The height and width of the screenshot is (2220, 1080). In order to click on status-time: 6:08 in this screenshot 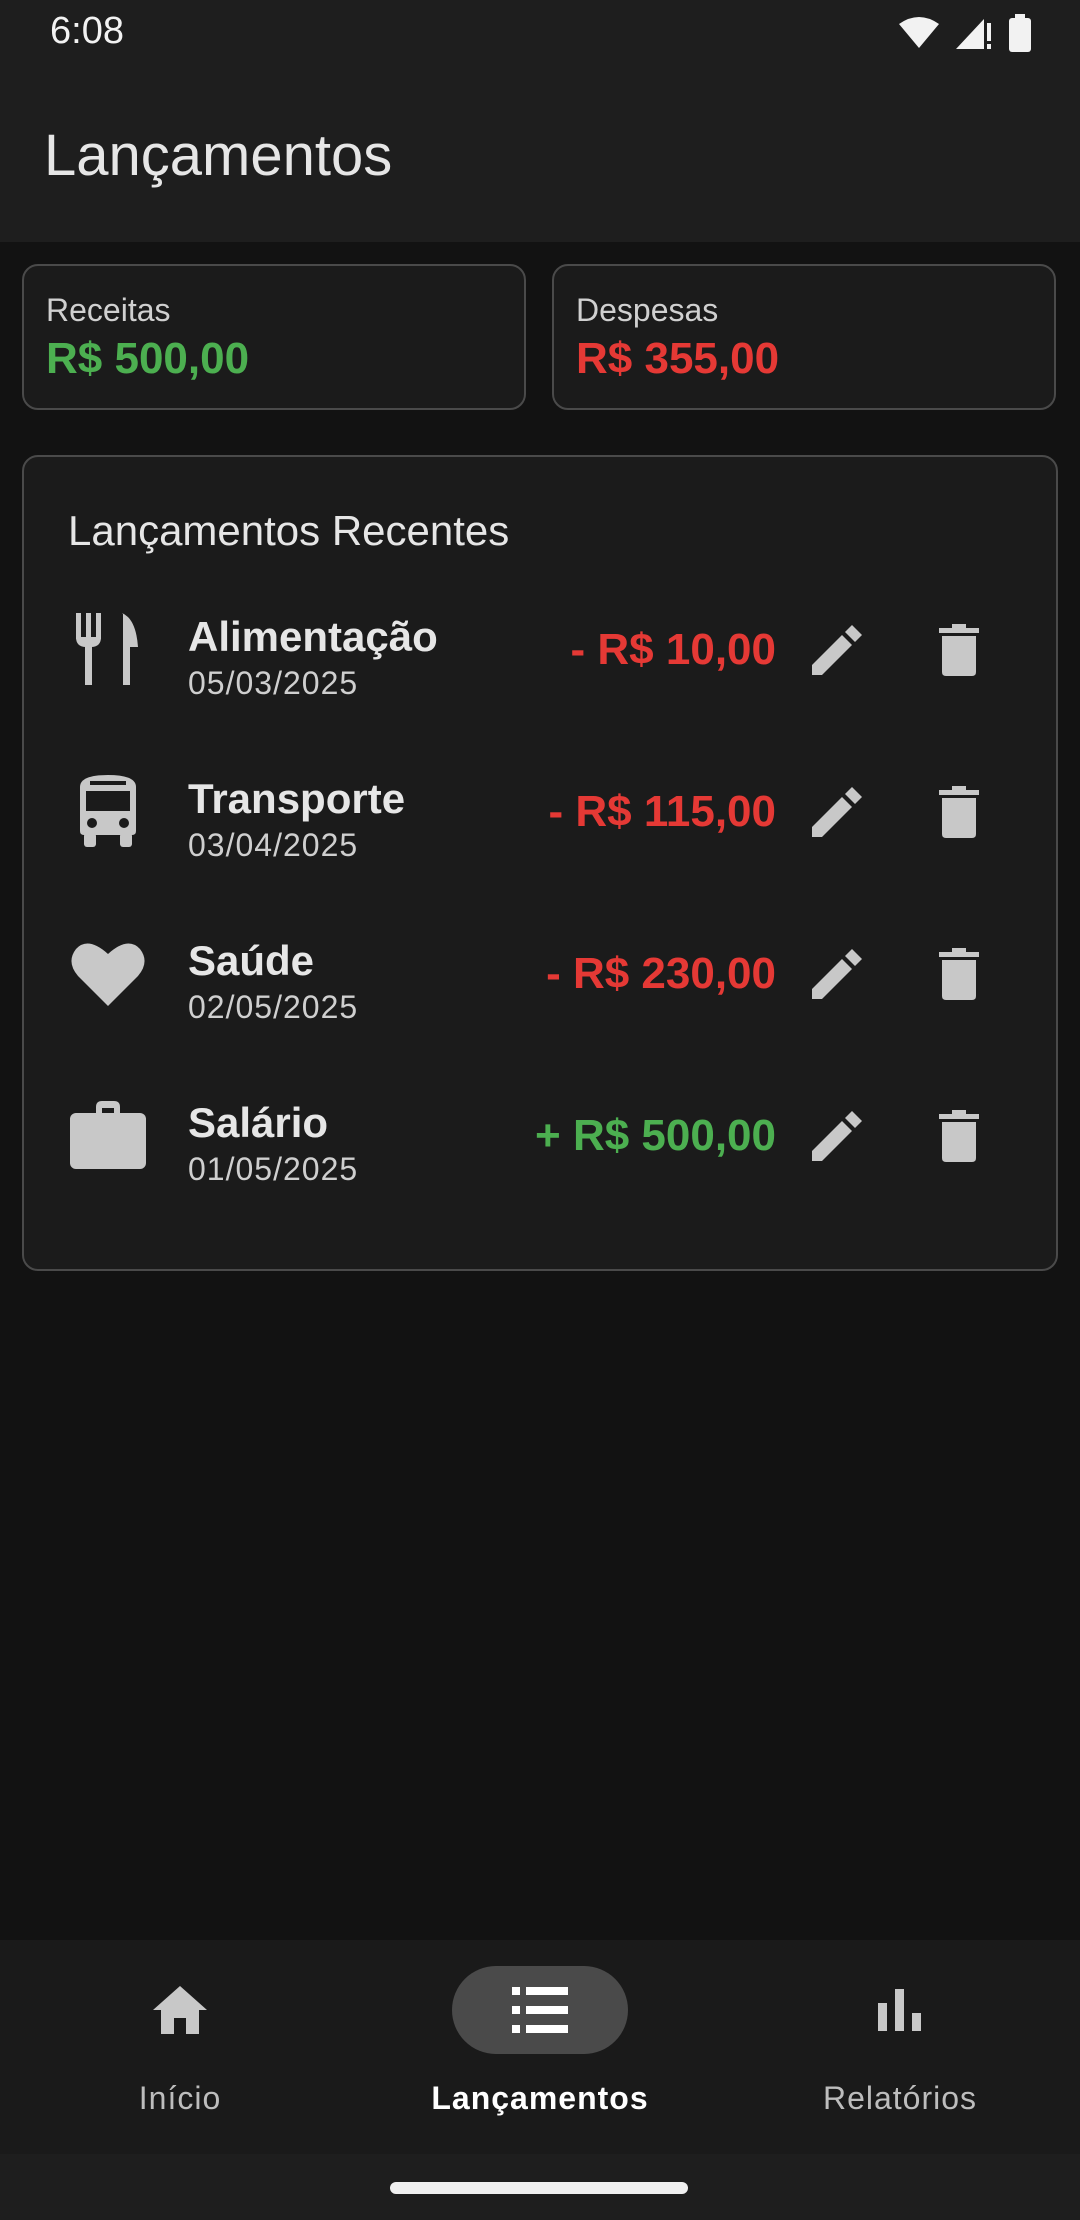, I will do `click(87, 31)`.